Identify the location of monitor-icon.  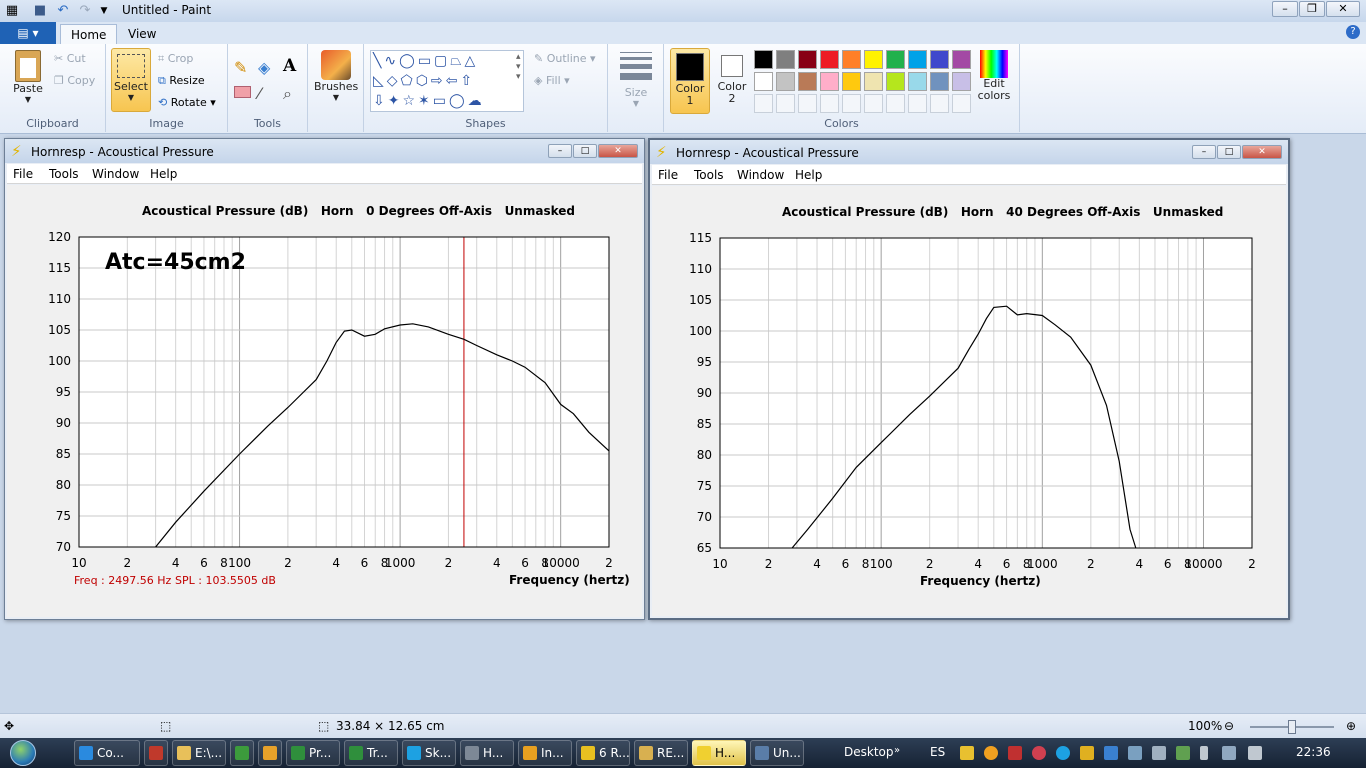
(1159, 753).